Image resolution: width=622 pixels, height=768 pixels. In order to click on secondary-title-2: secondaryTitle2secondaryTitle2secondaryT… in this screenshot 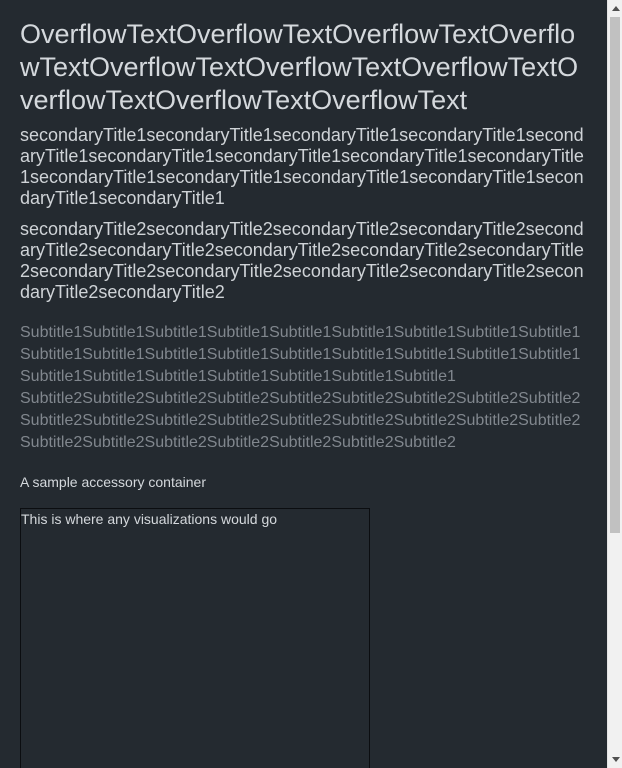, I will do `click(302, 260)`.